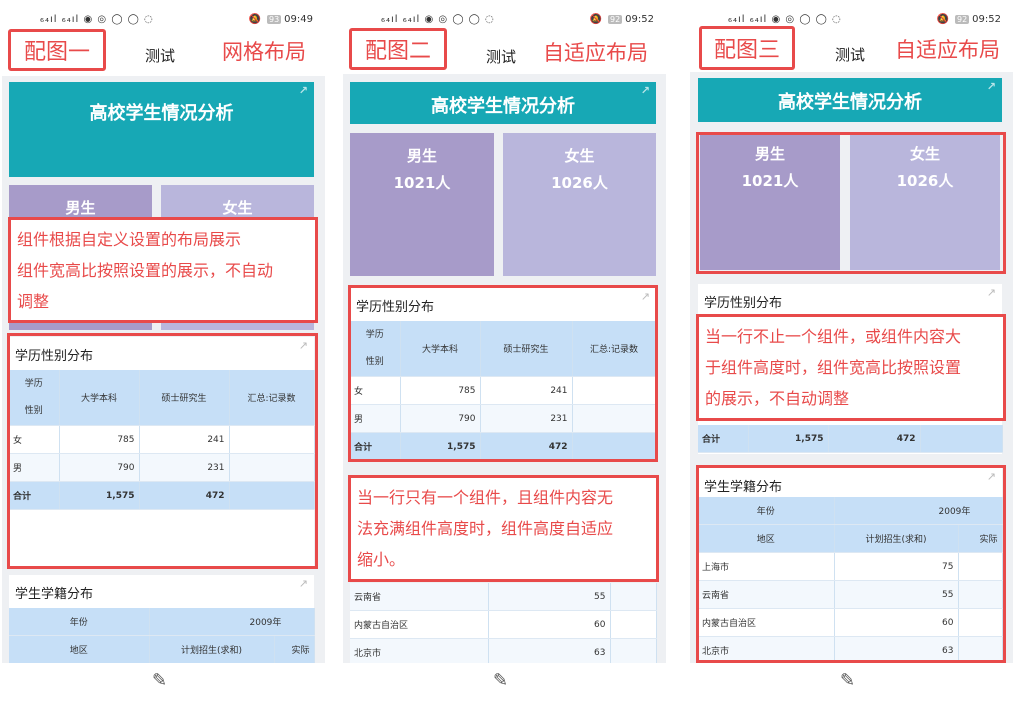 The image size is (1013, 703). I want to click on annotation-line: 缩小。, so click(381, 559).